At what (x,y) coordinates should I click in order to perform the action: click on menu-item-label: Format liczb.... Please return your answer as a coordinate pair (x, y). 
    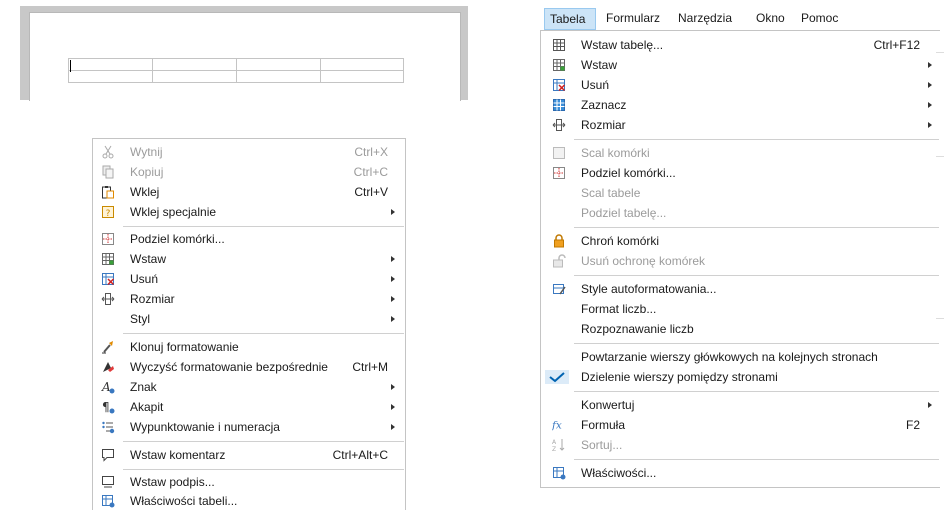
    Looking at the image, I should click on (619, 309).